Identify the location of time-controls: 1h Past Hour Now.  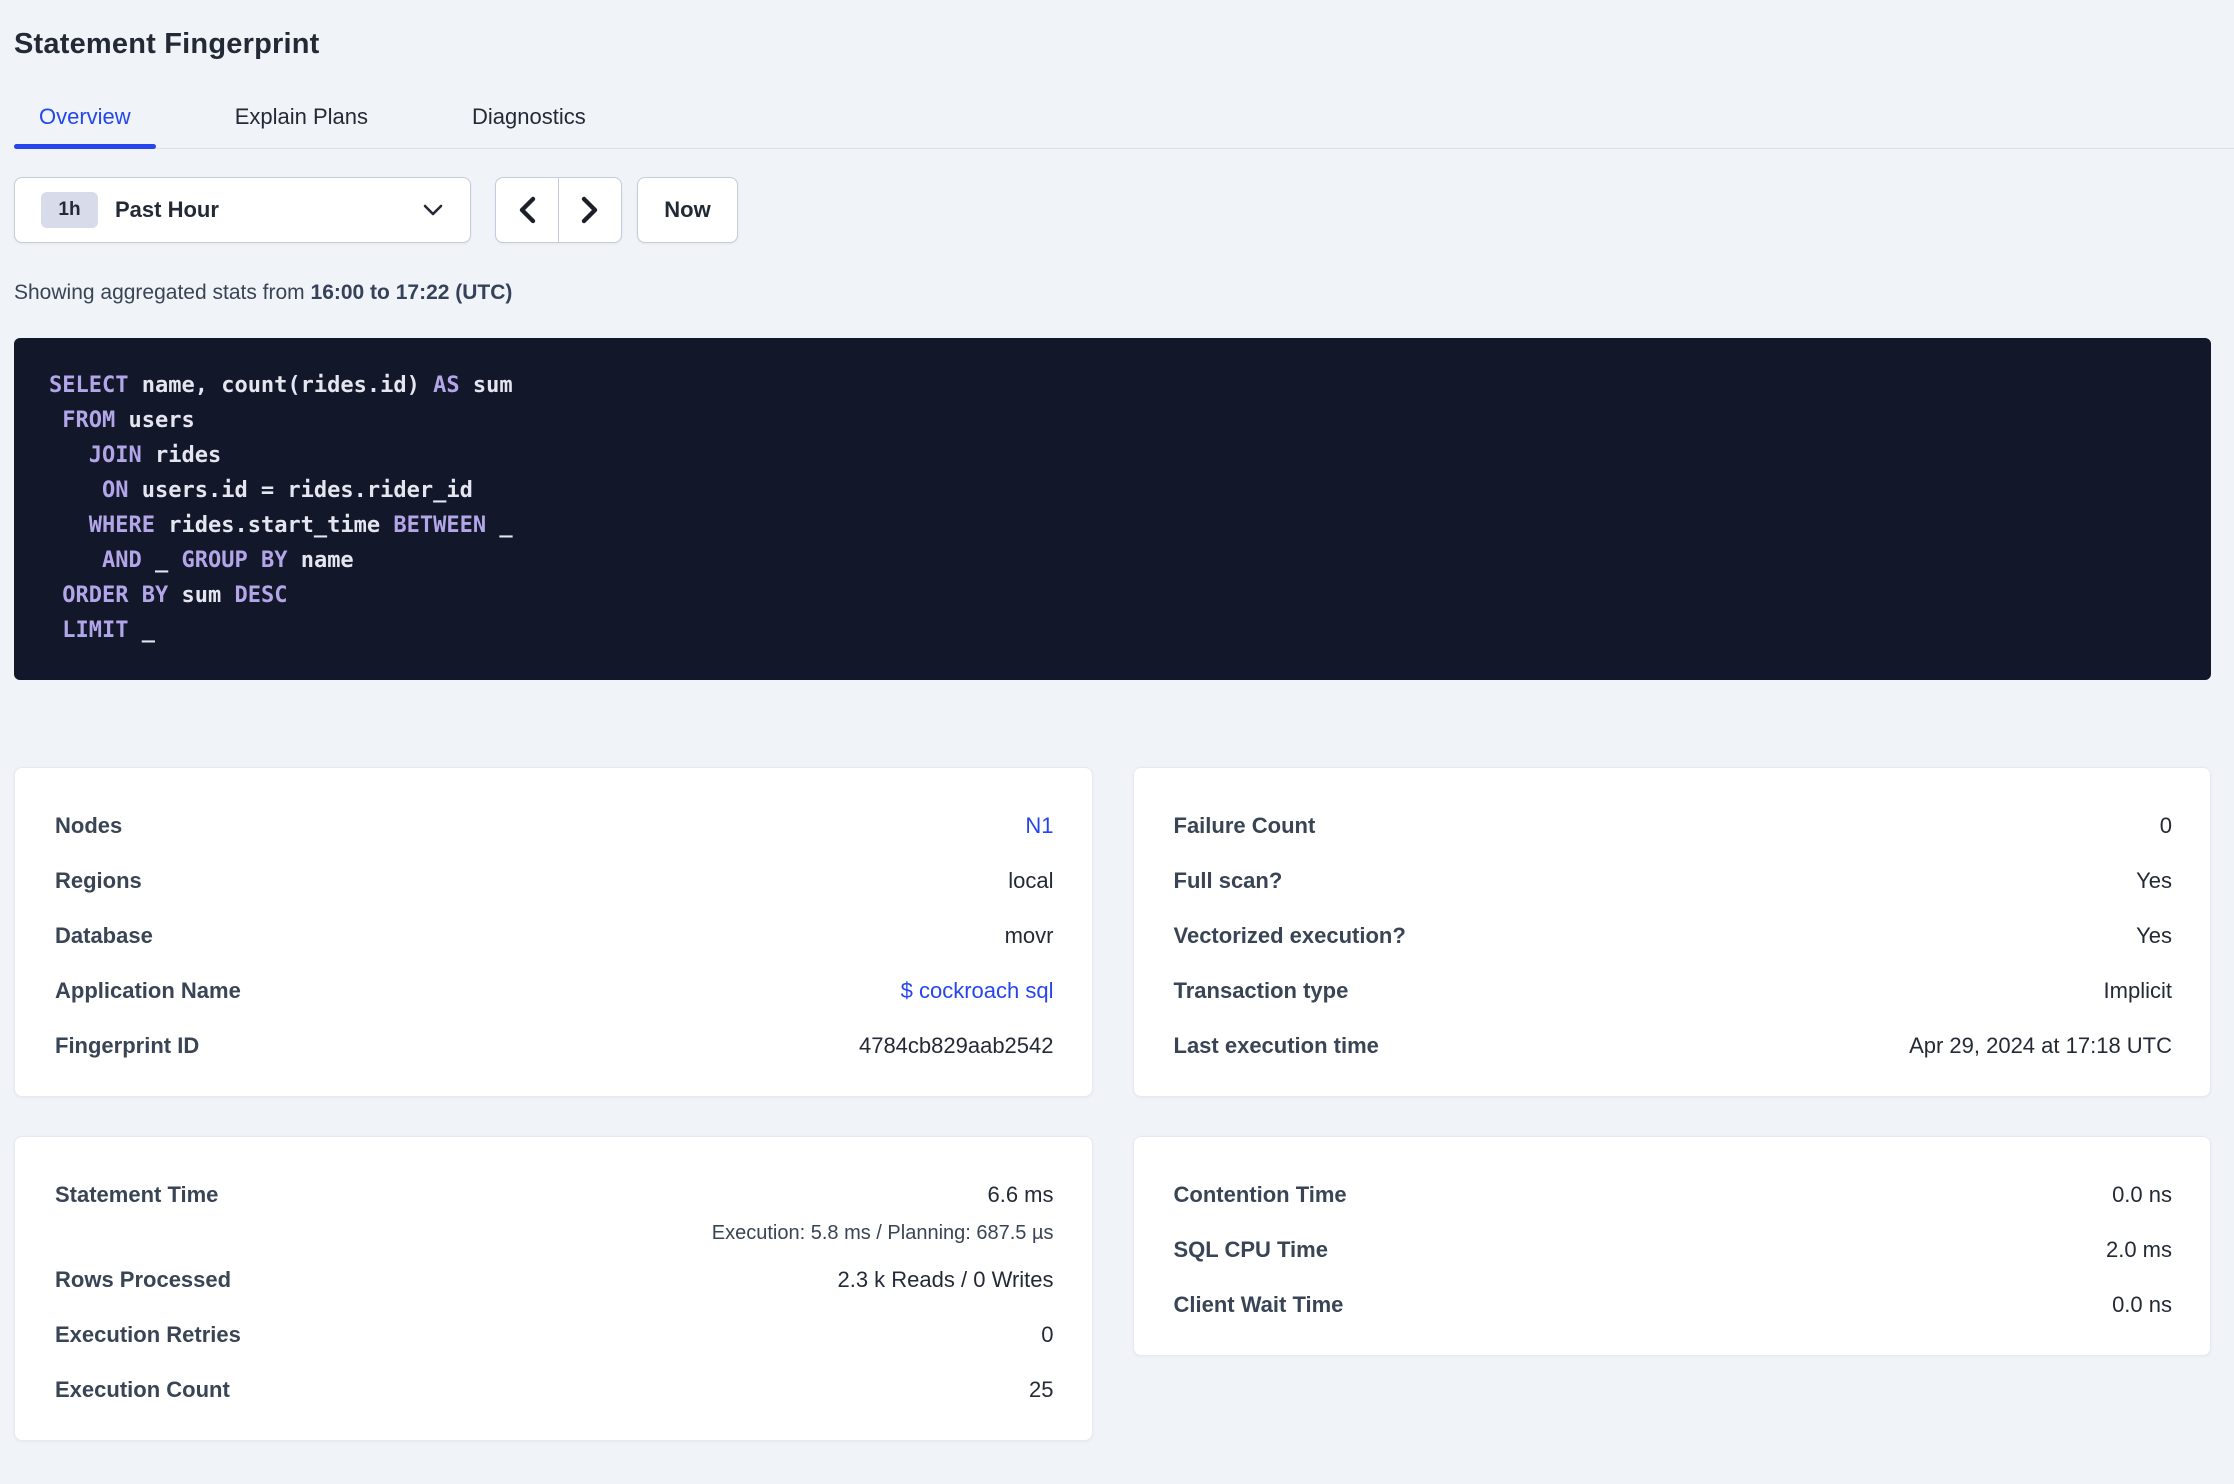
(1112, 210).